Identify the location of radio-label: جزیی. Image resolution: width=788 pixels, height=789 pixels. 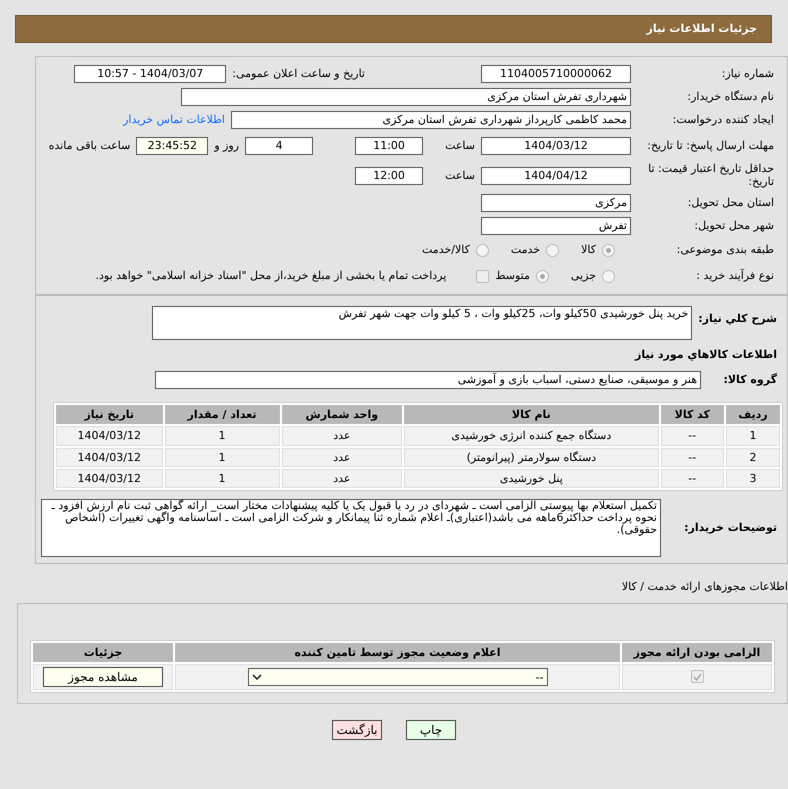
(583, 276).